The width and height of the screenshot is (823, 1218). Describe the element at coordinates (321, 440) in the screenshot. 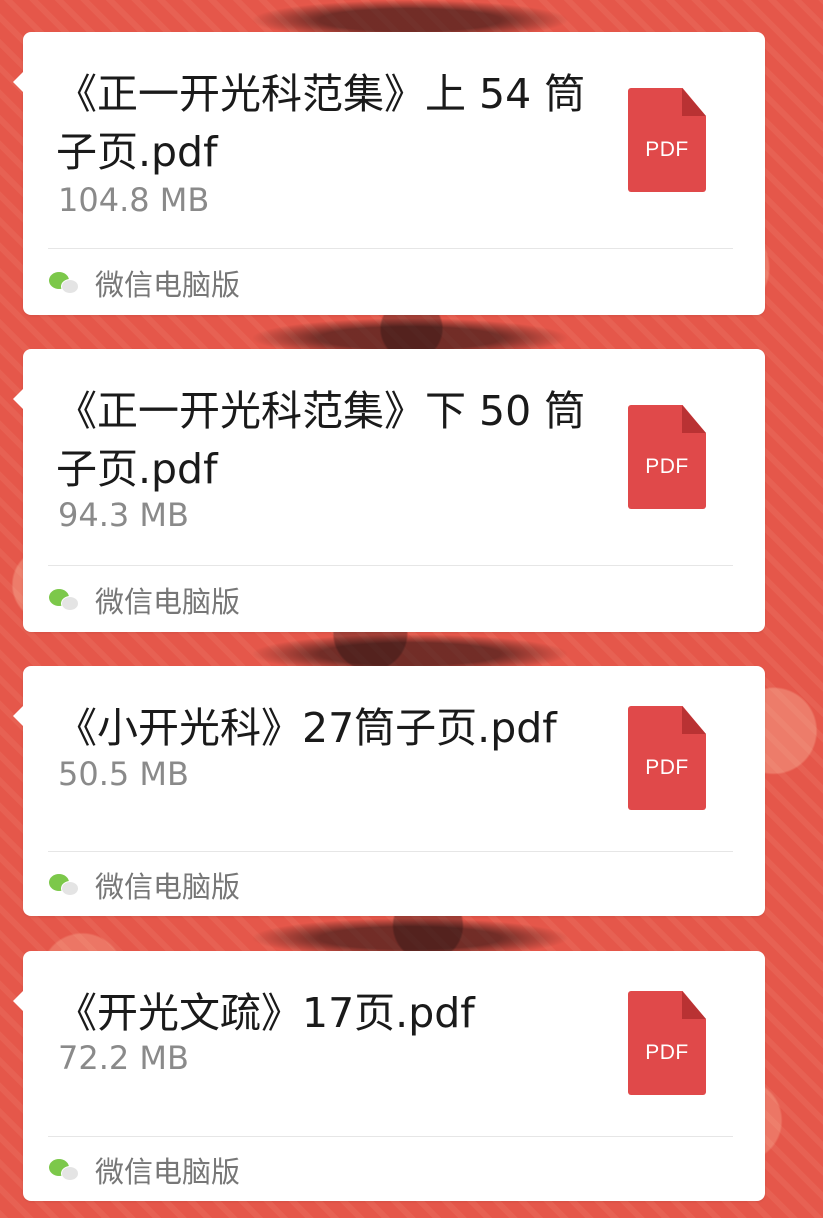

I see `file-name: 《正一开光科范集》下 50 筒子页.pdf` at that location.